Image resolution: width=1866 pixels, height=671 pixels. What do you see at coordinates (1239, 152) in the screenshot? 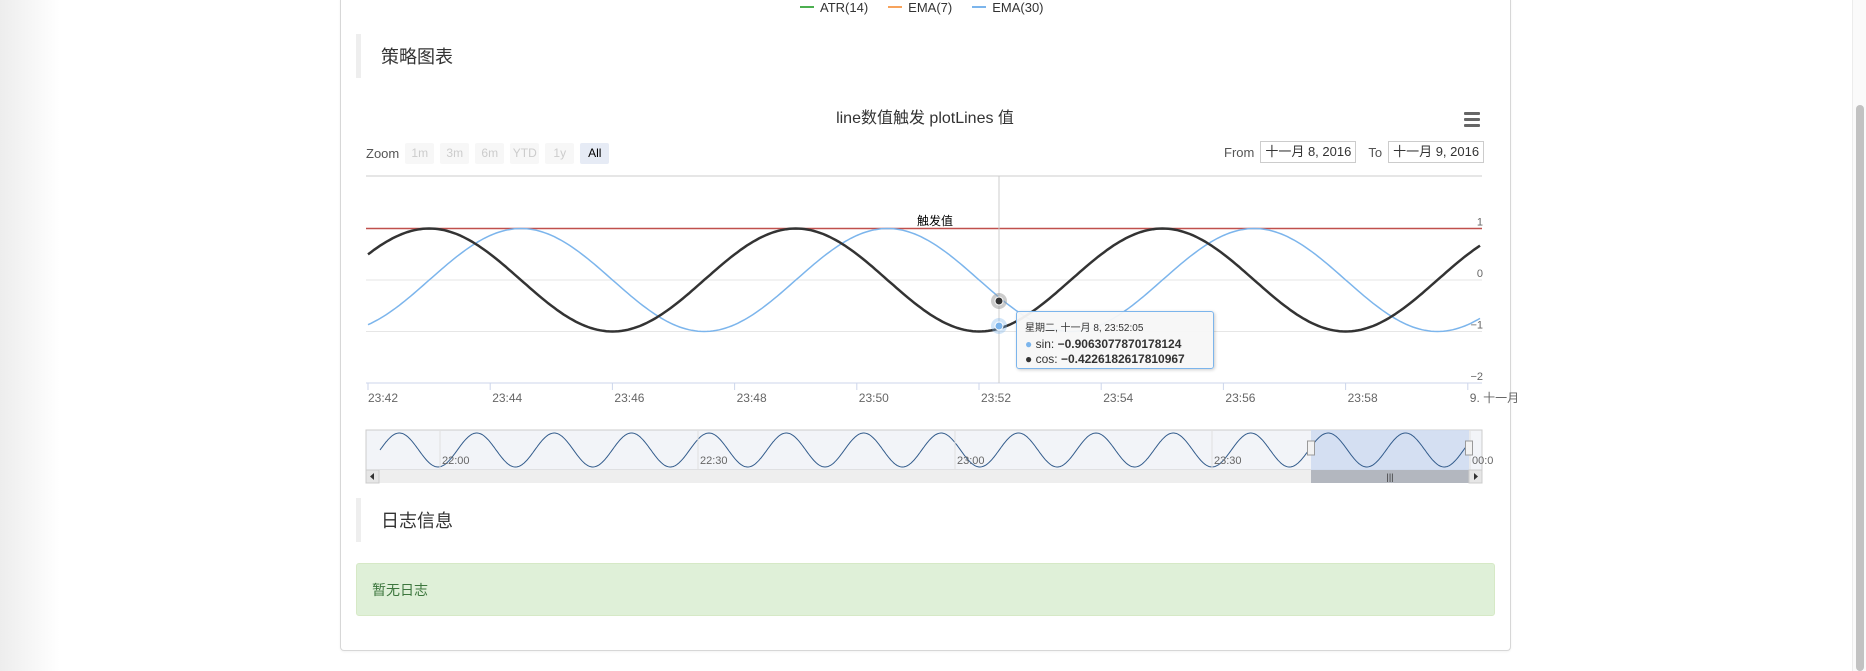
I see `from-label: From` at bounding box center [1239, 152].